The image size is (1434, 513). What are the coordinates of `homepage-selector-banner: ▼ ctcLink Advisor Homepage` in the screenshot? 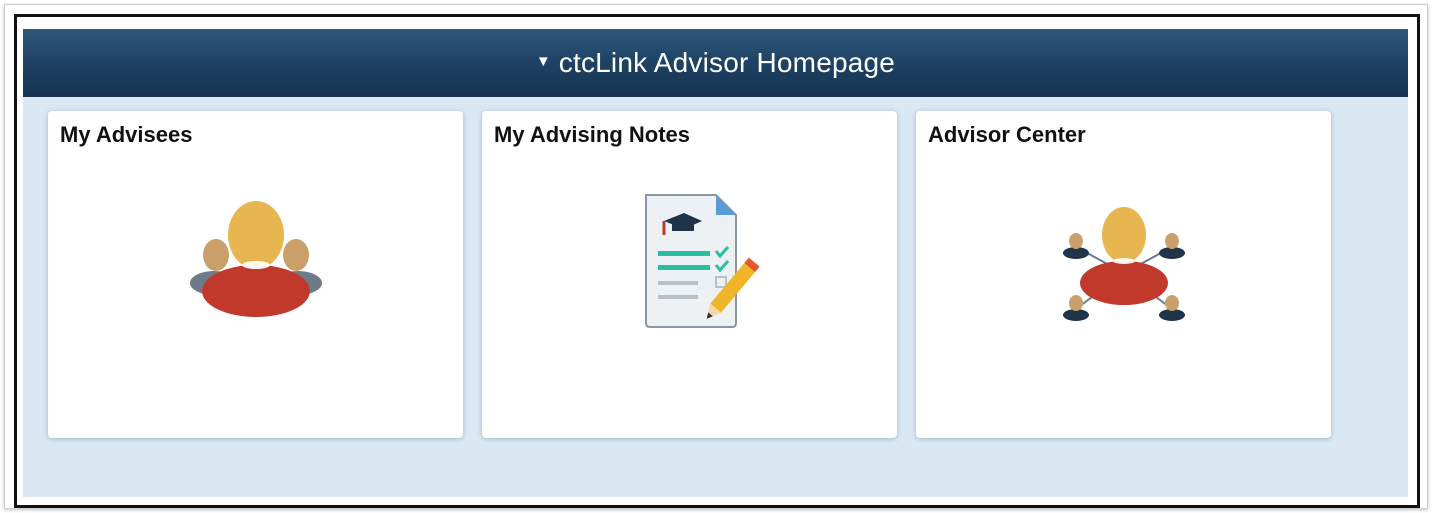 It's located at (715, 63).